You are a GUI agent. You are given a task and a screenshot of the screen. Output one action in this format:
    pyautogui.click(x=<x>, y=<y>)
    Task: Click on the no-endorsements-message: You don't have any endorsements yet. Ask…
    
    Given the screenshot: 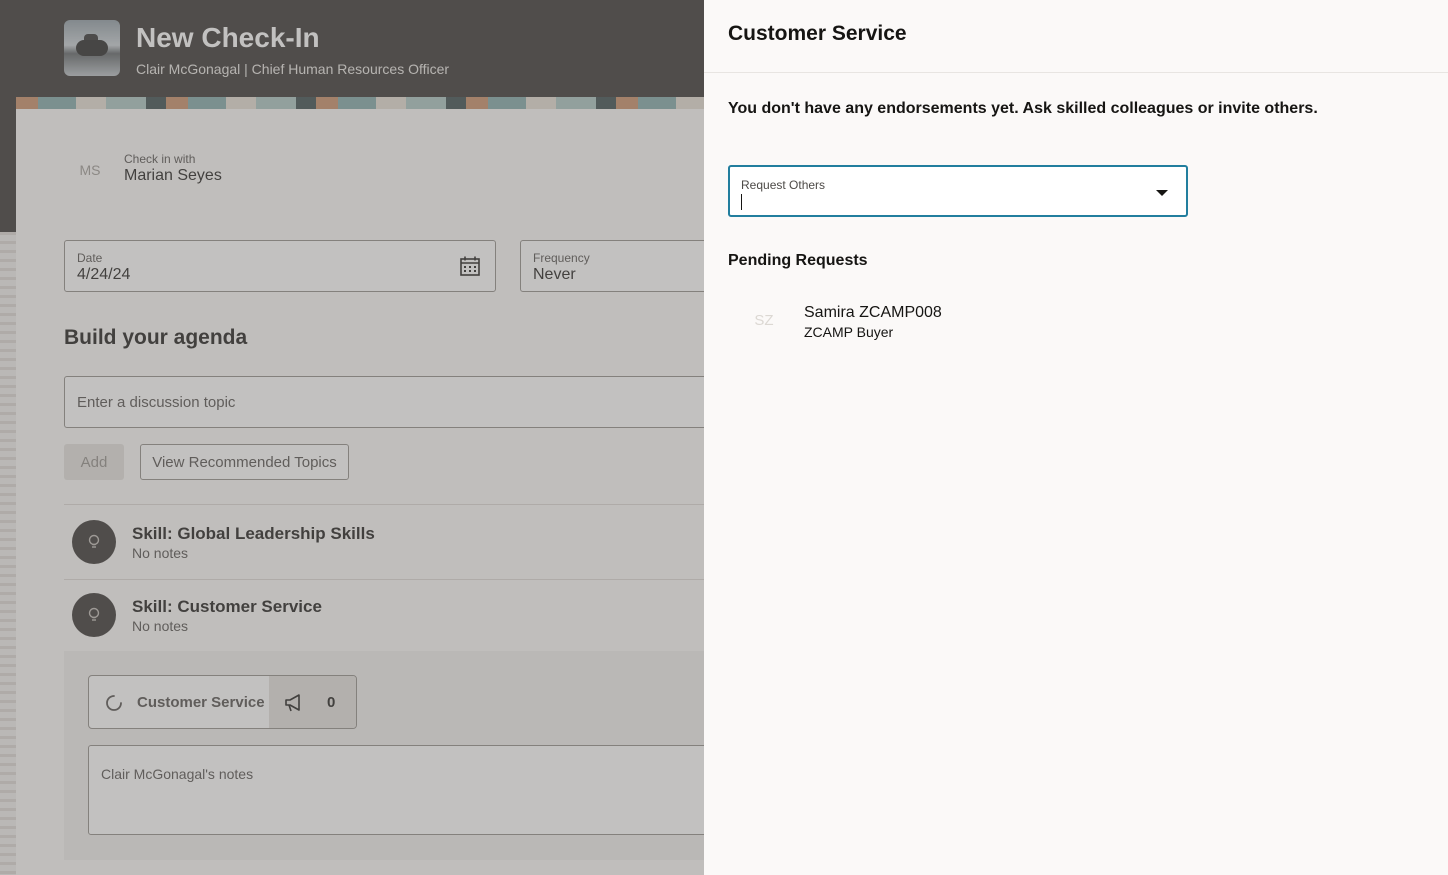 What is the action you would take?
    pyautogui.click(x=1023, y=108)
    